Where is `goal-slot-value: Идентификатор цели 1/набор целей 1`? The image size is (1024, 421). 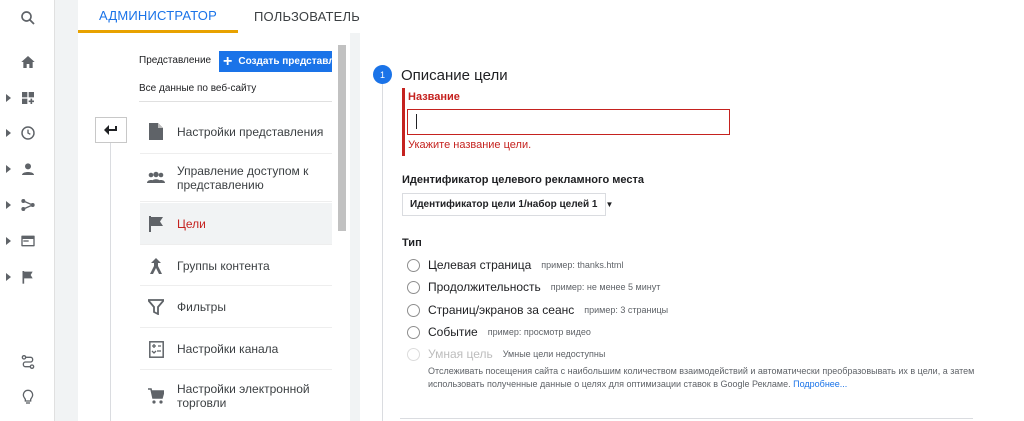 goal-slot-value: Идентификатор цели 1/набор целей 1 is located at coordinates (504, 204).